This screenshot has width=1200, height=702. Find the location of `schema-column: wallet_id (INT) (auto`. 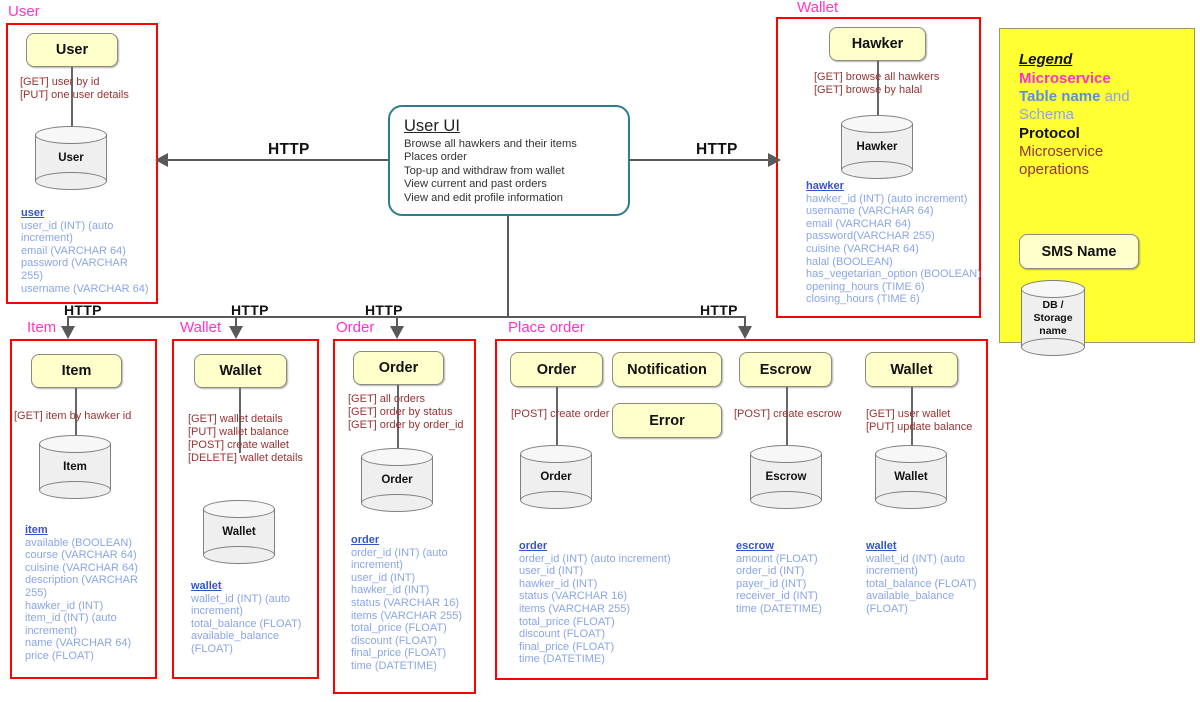

schema-column: wallet_id (INT) (auto is located at coordinates (241, 598).